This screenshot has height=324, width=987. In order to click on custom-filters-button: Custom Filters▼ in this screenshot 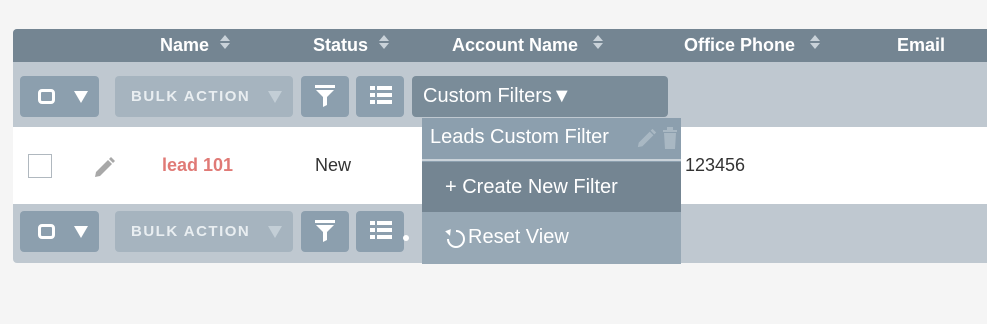, I will do `click(540, 96)`.